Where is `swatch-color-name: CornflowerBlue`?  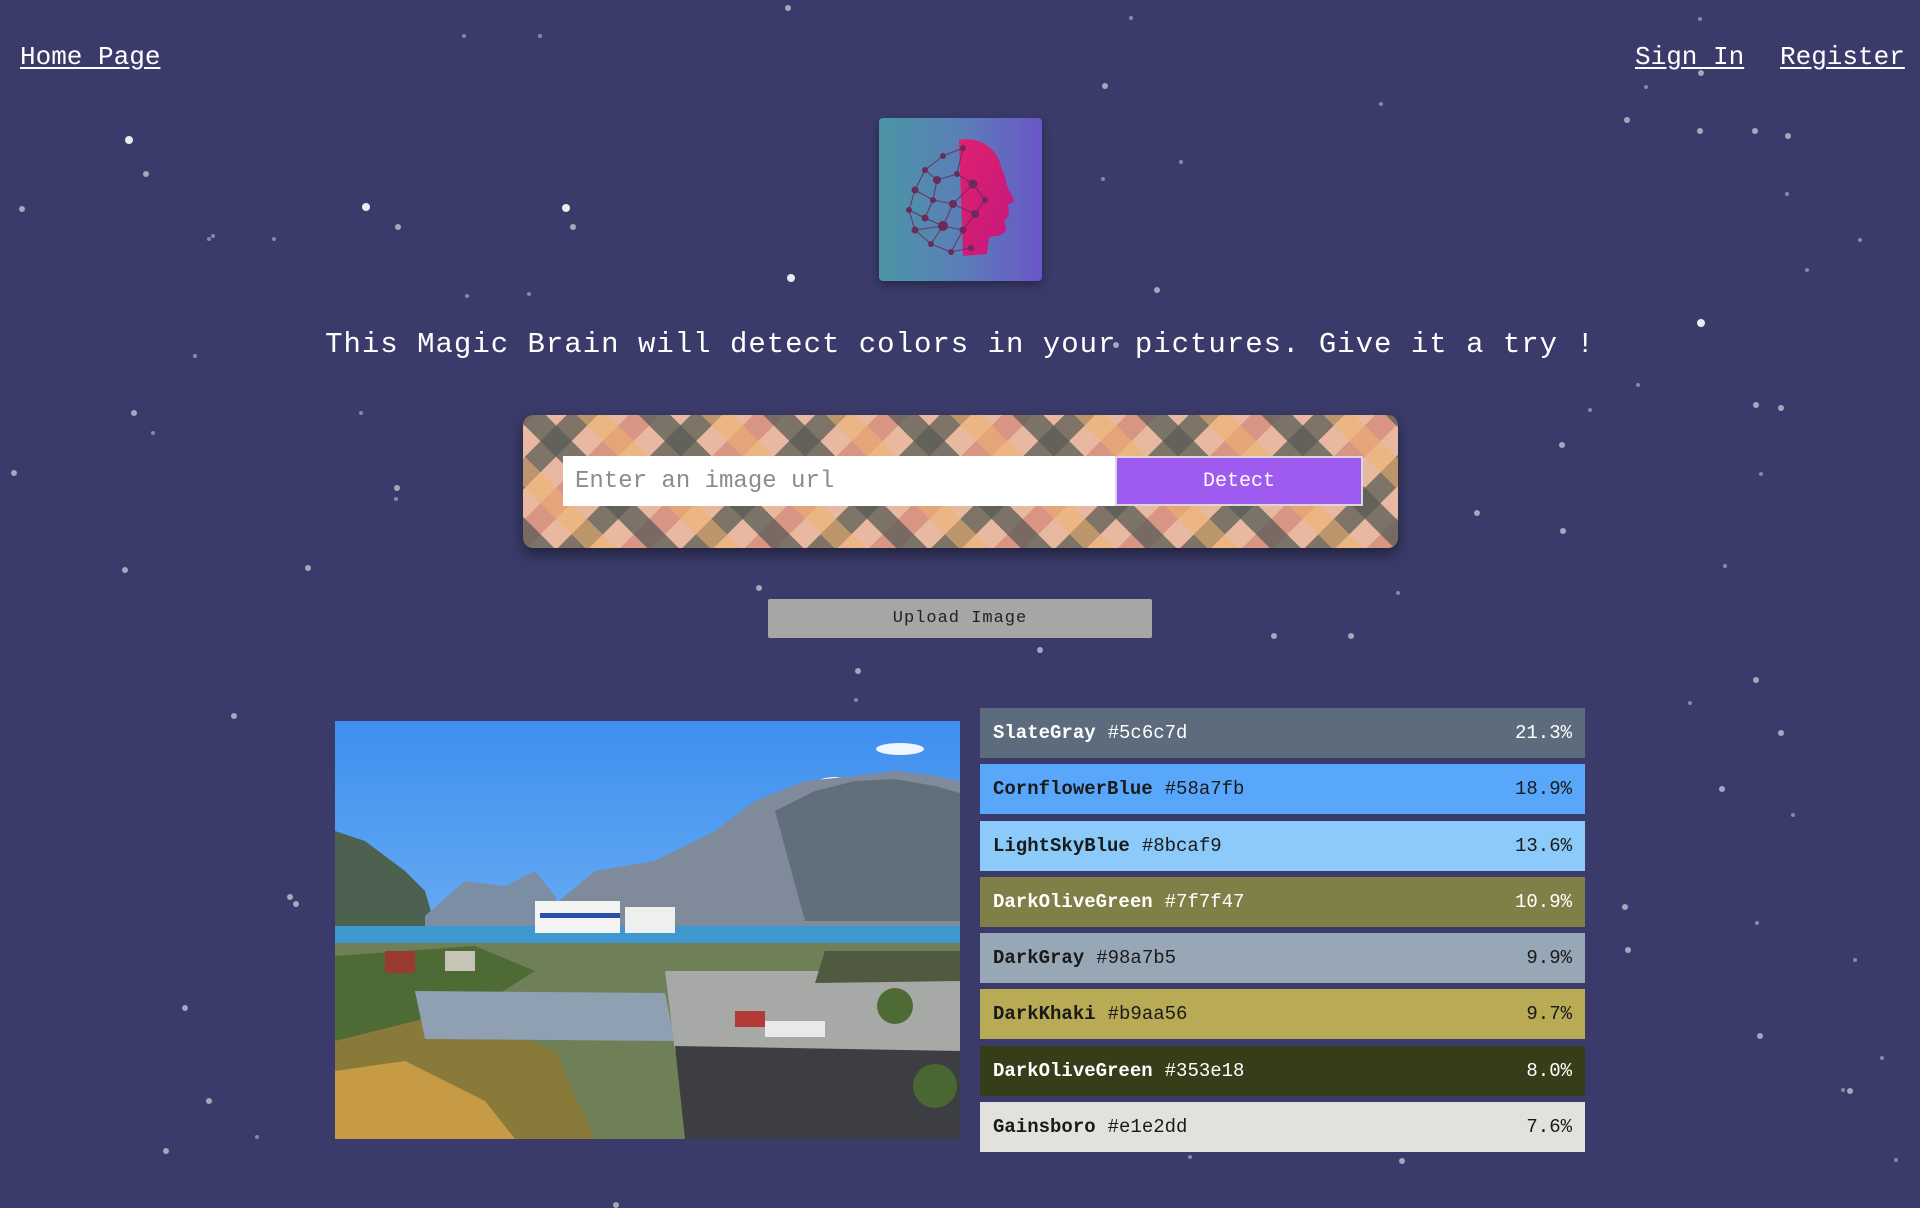
swatch-color-name: CornflowerBlue is located at coordinates (1073, 789).